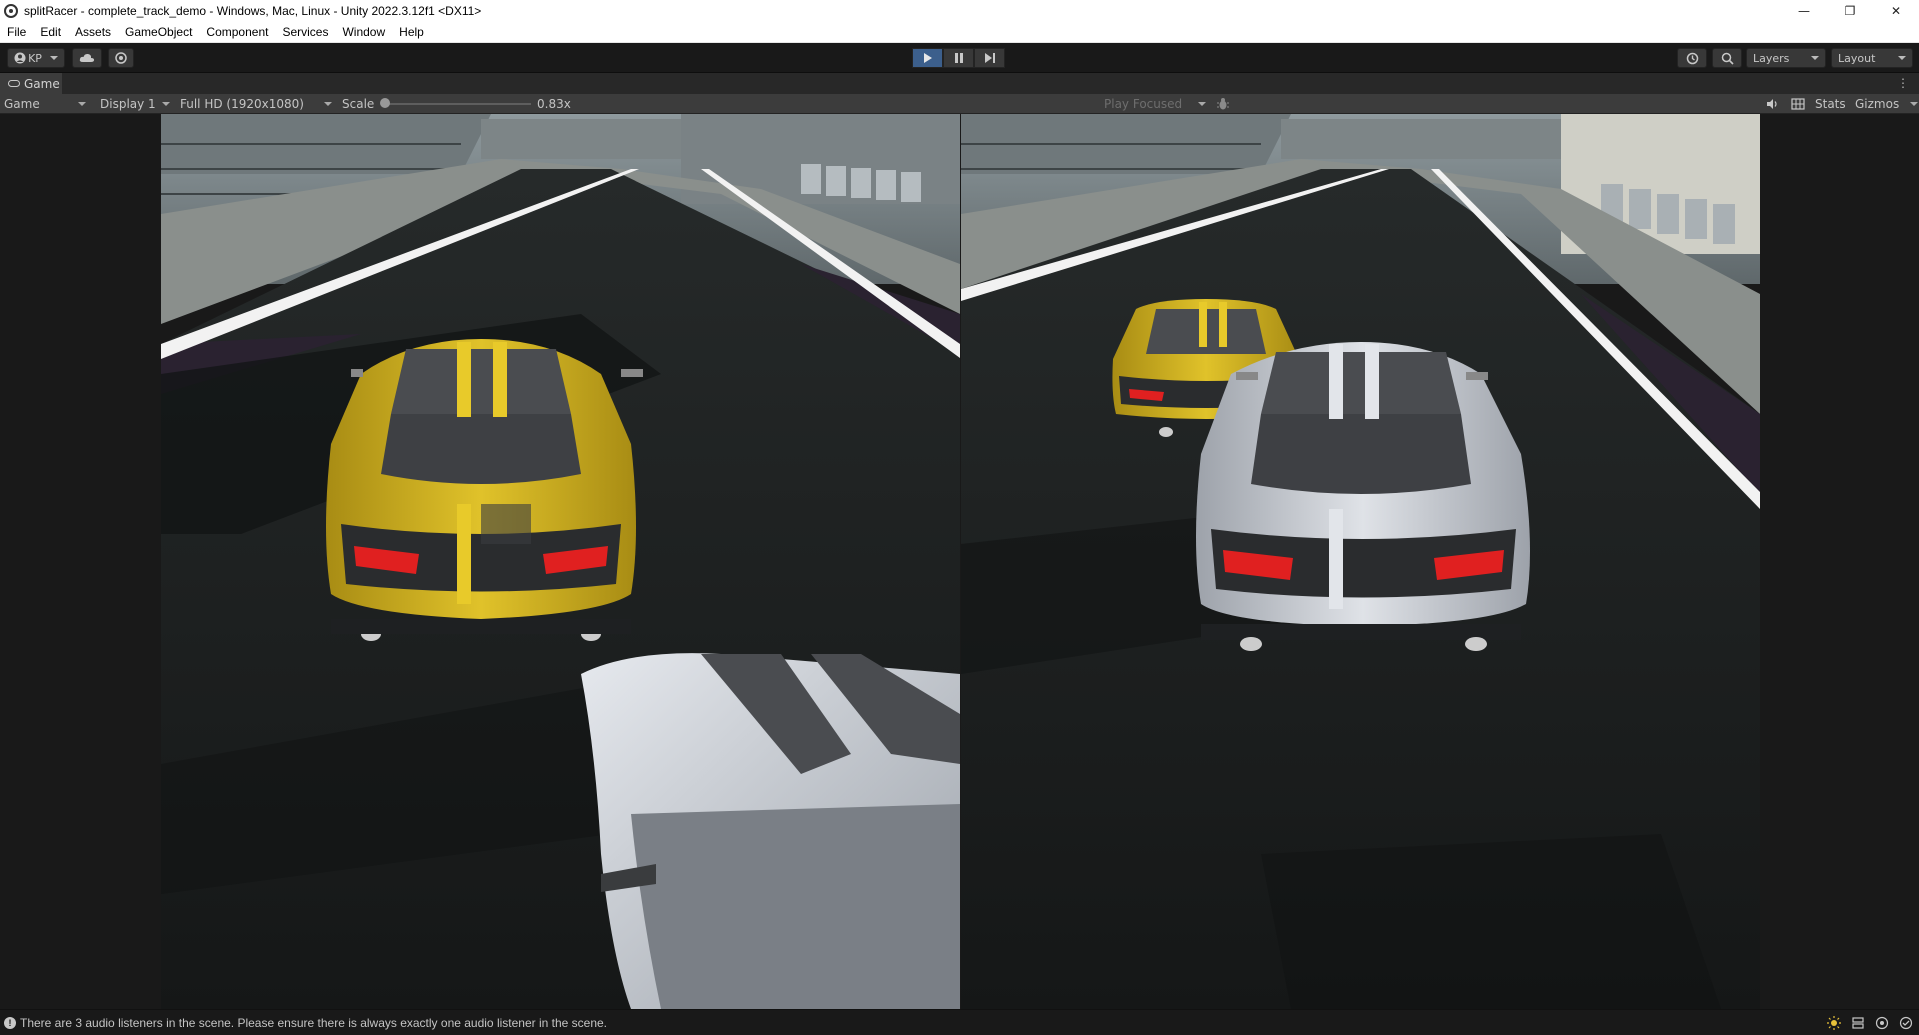 The height and width of the screenshot is (1035, 1919). I want to click on status-icons, so click(1870, 1023).